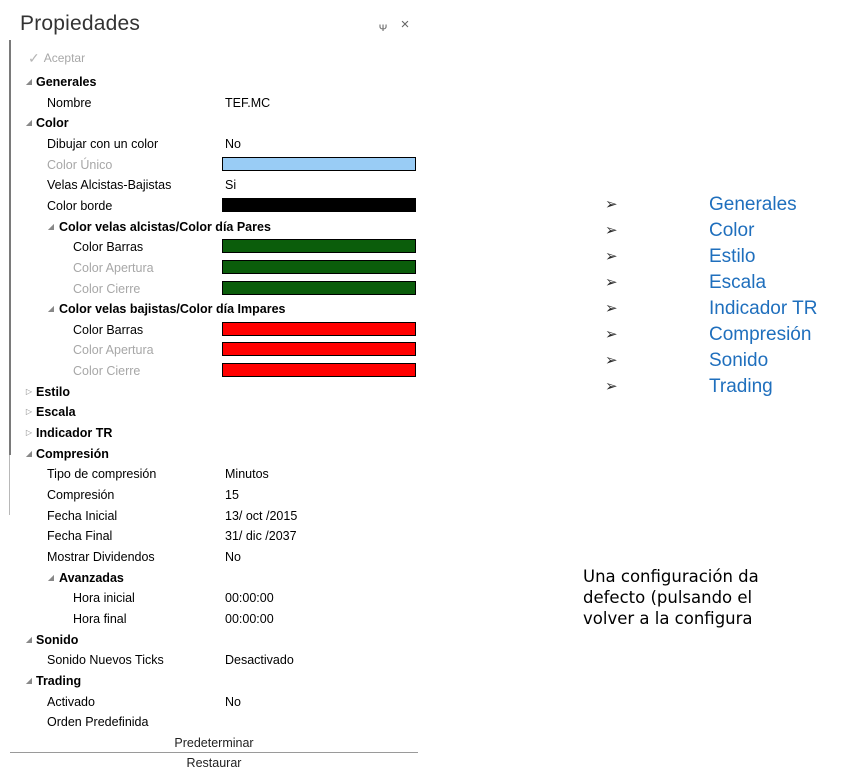 This screenshot has height=774, width=859. What do you see at coordinates (105, 660) in the screenshot?
I see `property-label: Sonido Nuevos Ticks` at bounding box center [105, 660].